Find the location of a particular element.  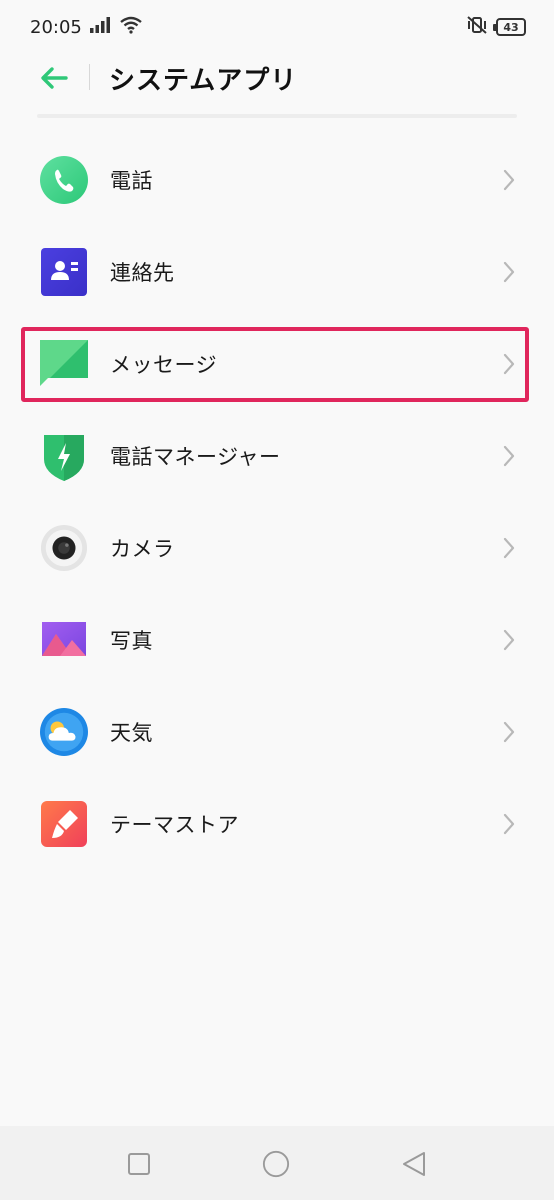

app-label: 電話マネージャー is located at coordinates (195, 457).